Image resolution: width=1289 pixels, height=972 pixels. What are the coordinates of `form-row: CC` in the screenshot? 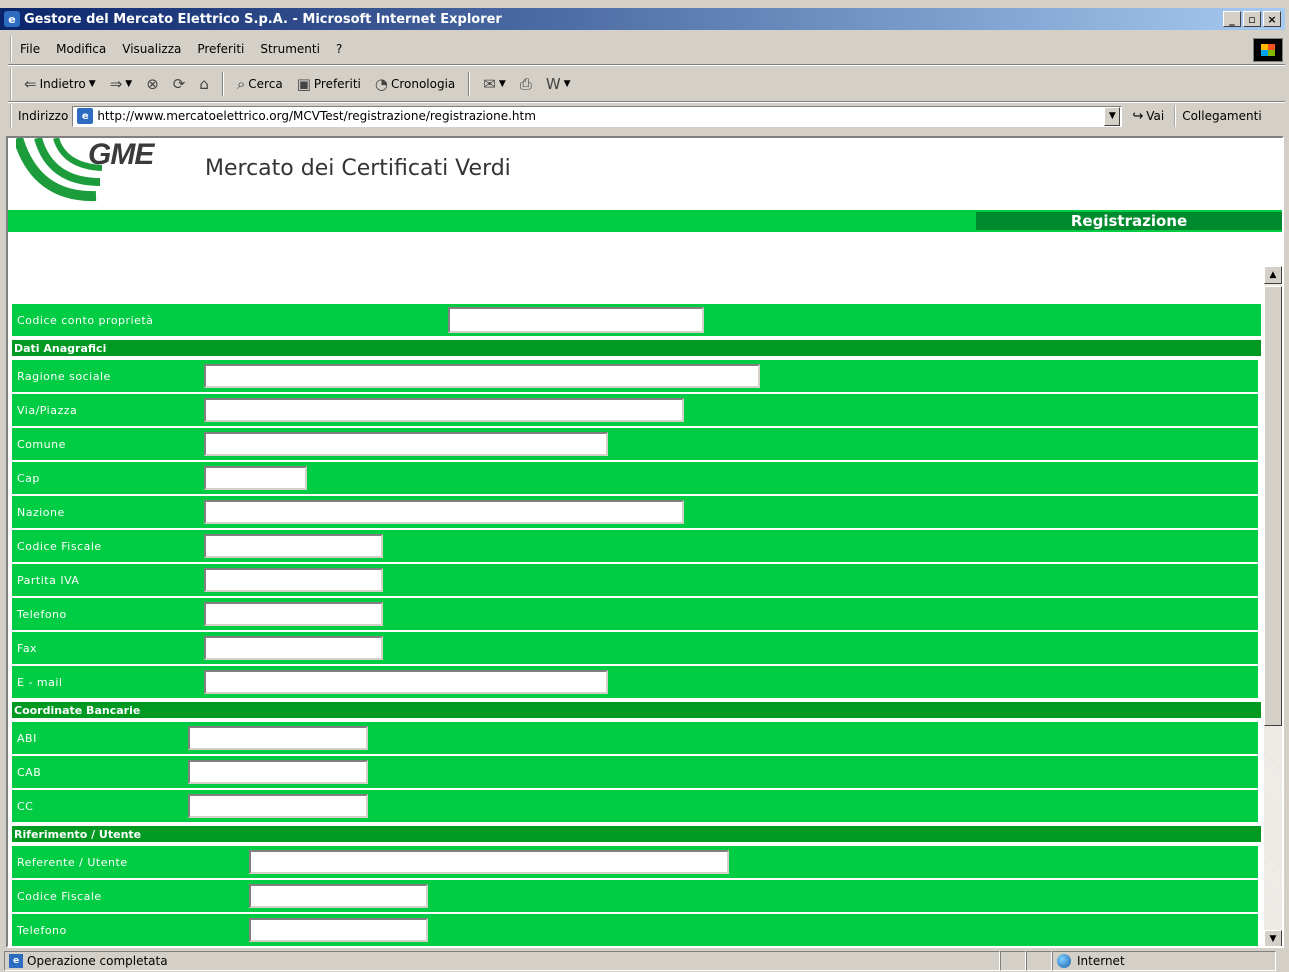 It's located at (635, 806).